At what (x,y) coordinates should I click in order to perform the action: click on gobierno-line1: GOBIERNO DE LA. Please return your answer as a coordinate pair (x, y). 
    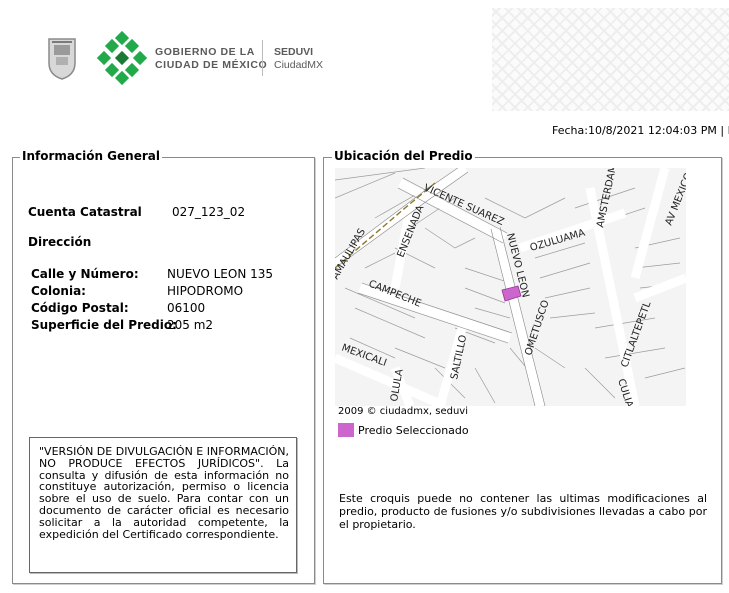
    Looking at the image, I should click on (205, 52).